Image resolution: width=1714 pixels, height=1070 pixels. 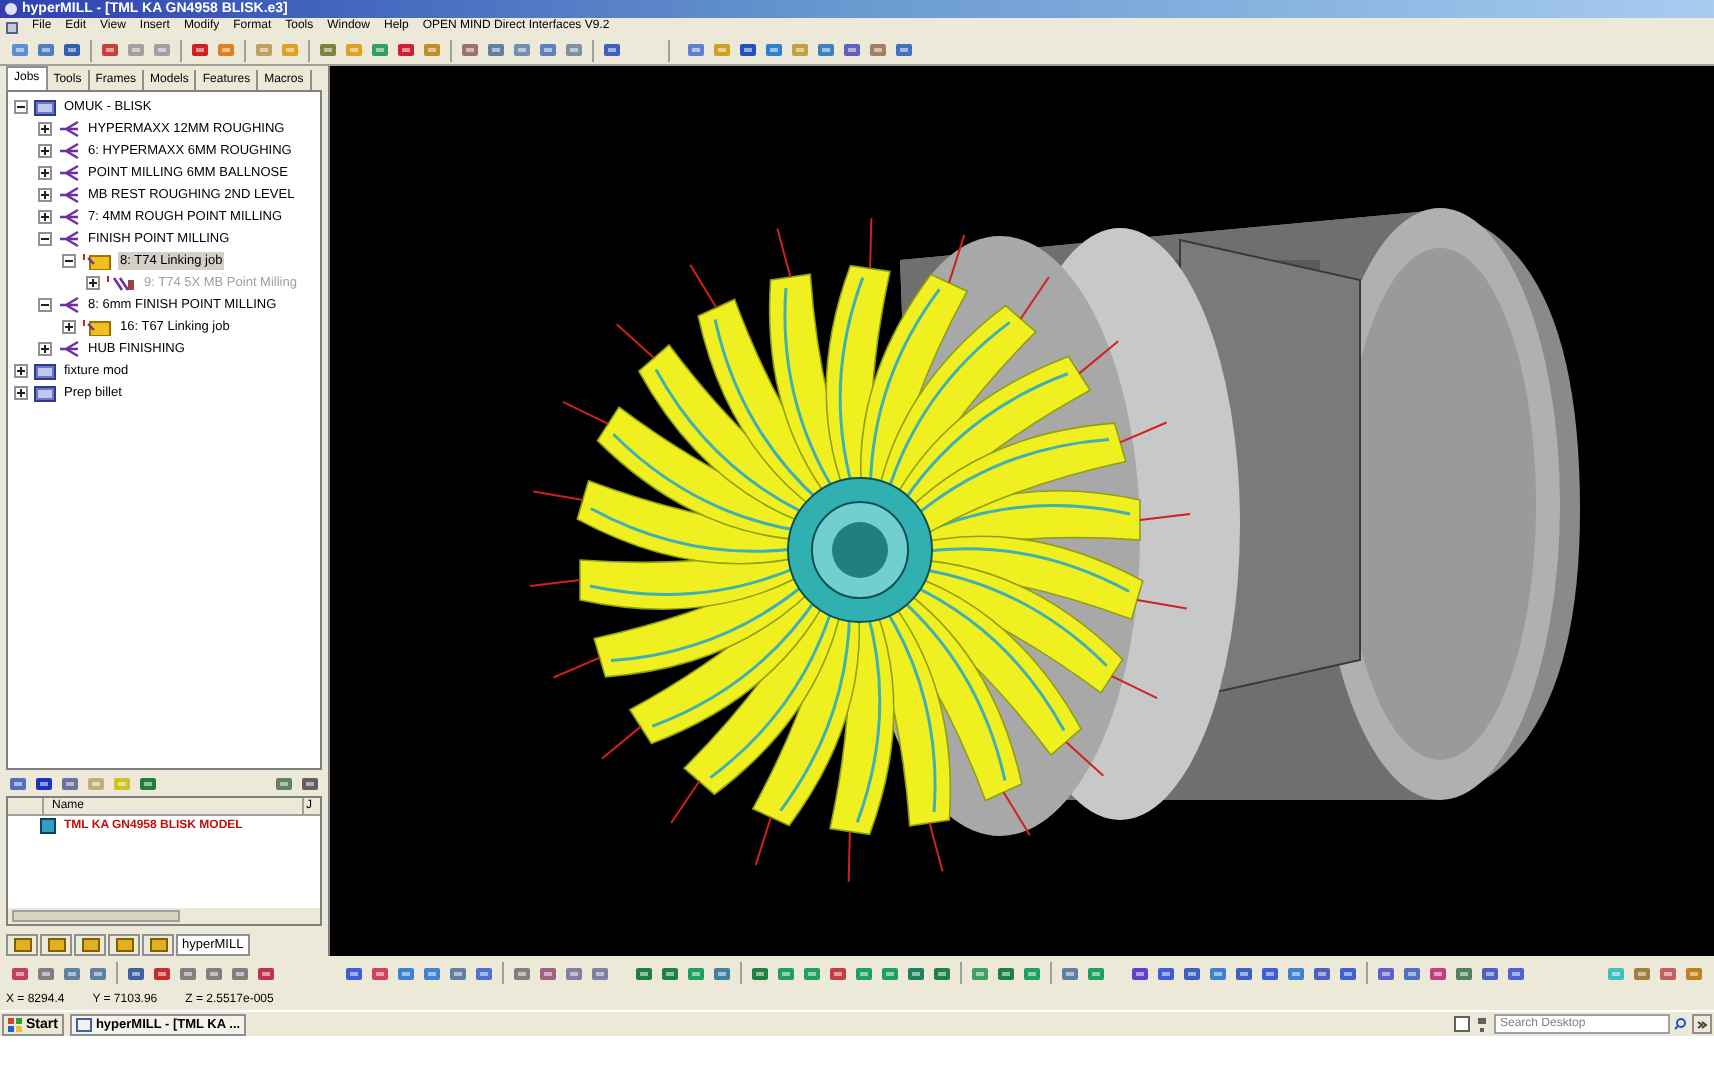 What do you see at coordinates (1680, 1024) in the screenshot?
I see `search-icon` at bounding box center [1680, 1024].